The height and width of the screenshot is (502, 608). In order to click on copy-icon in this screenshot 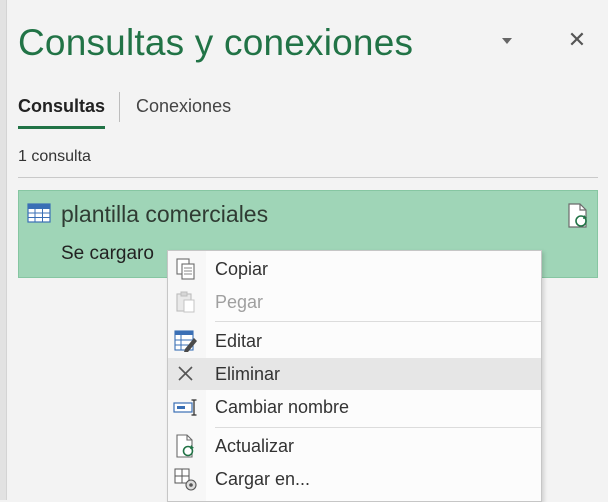, I will do `click(185, 269)`.